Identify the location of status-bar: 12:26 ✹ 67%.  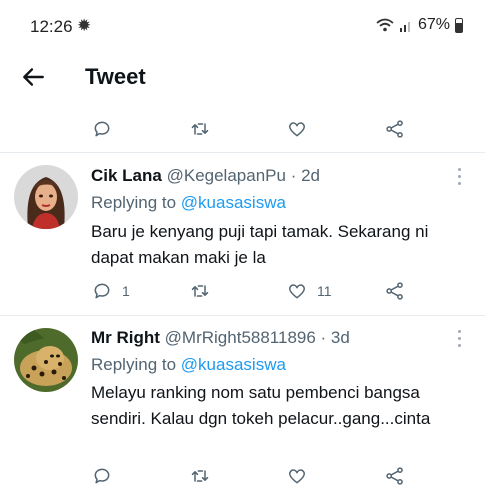
(242, 26).